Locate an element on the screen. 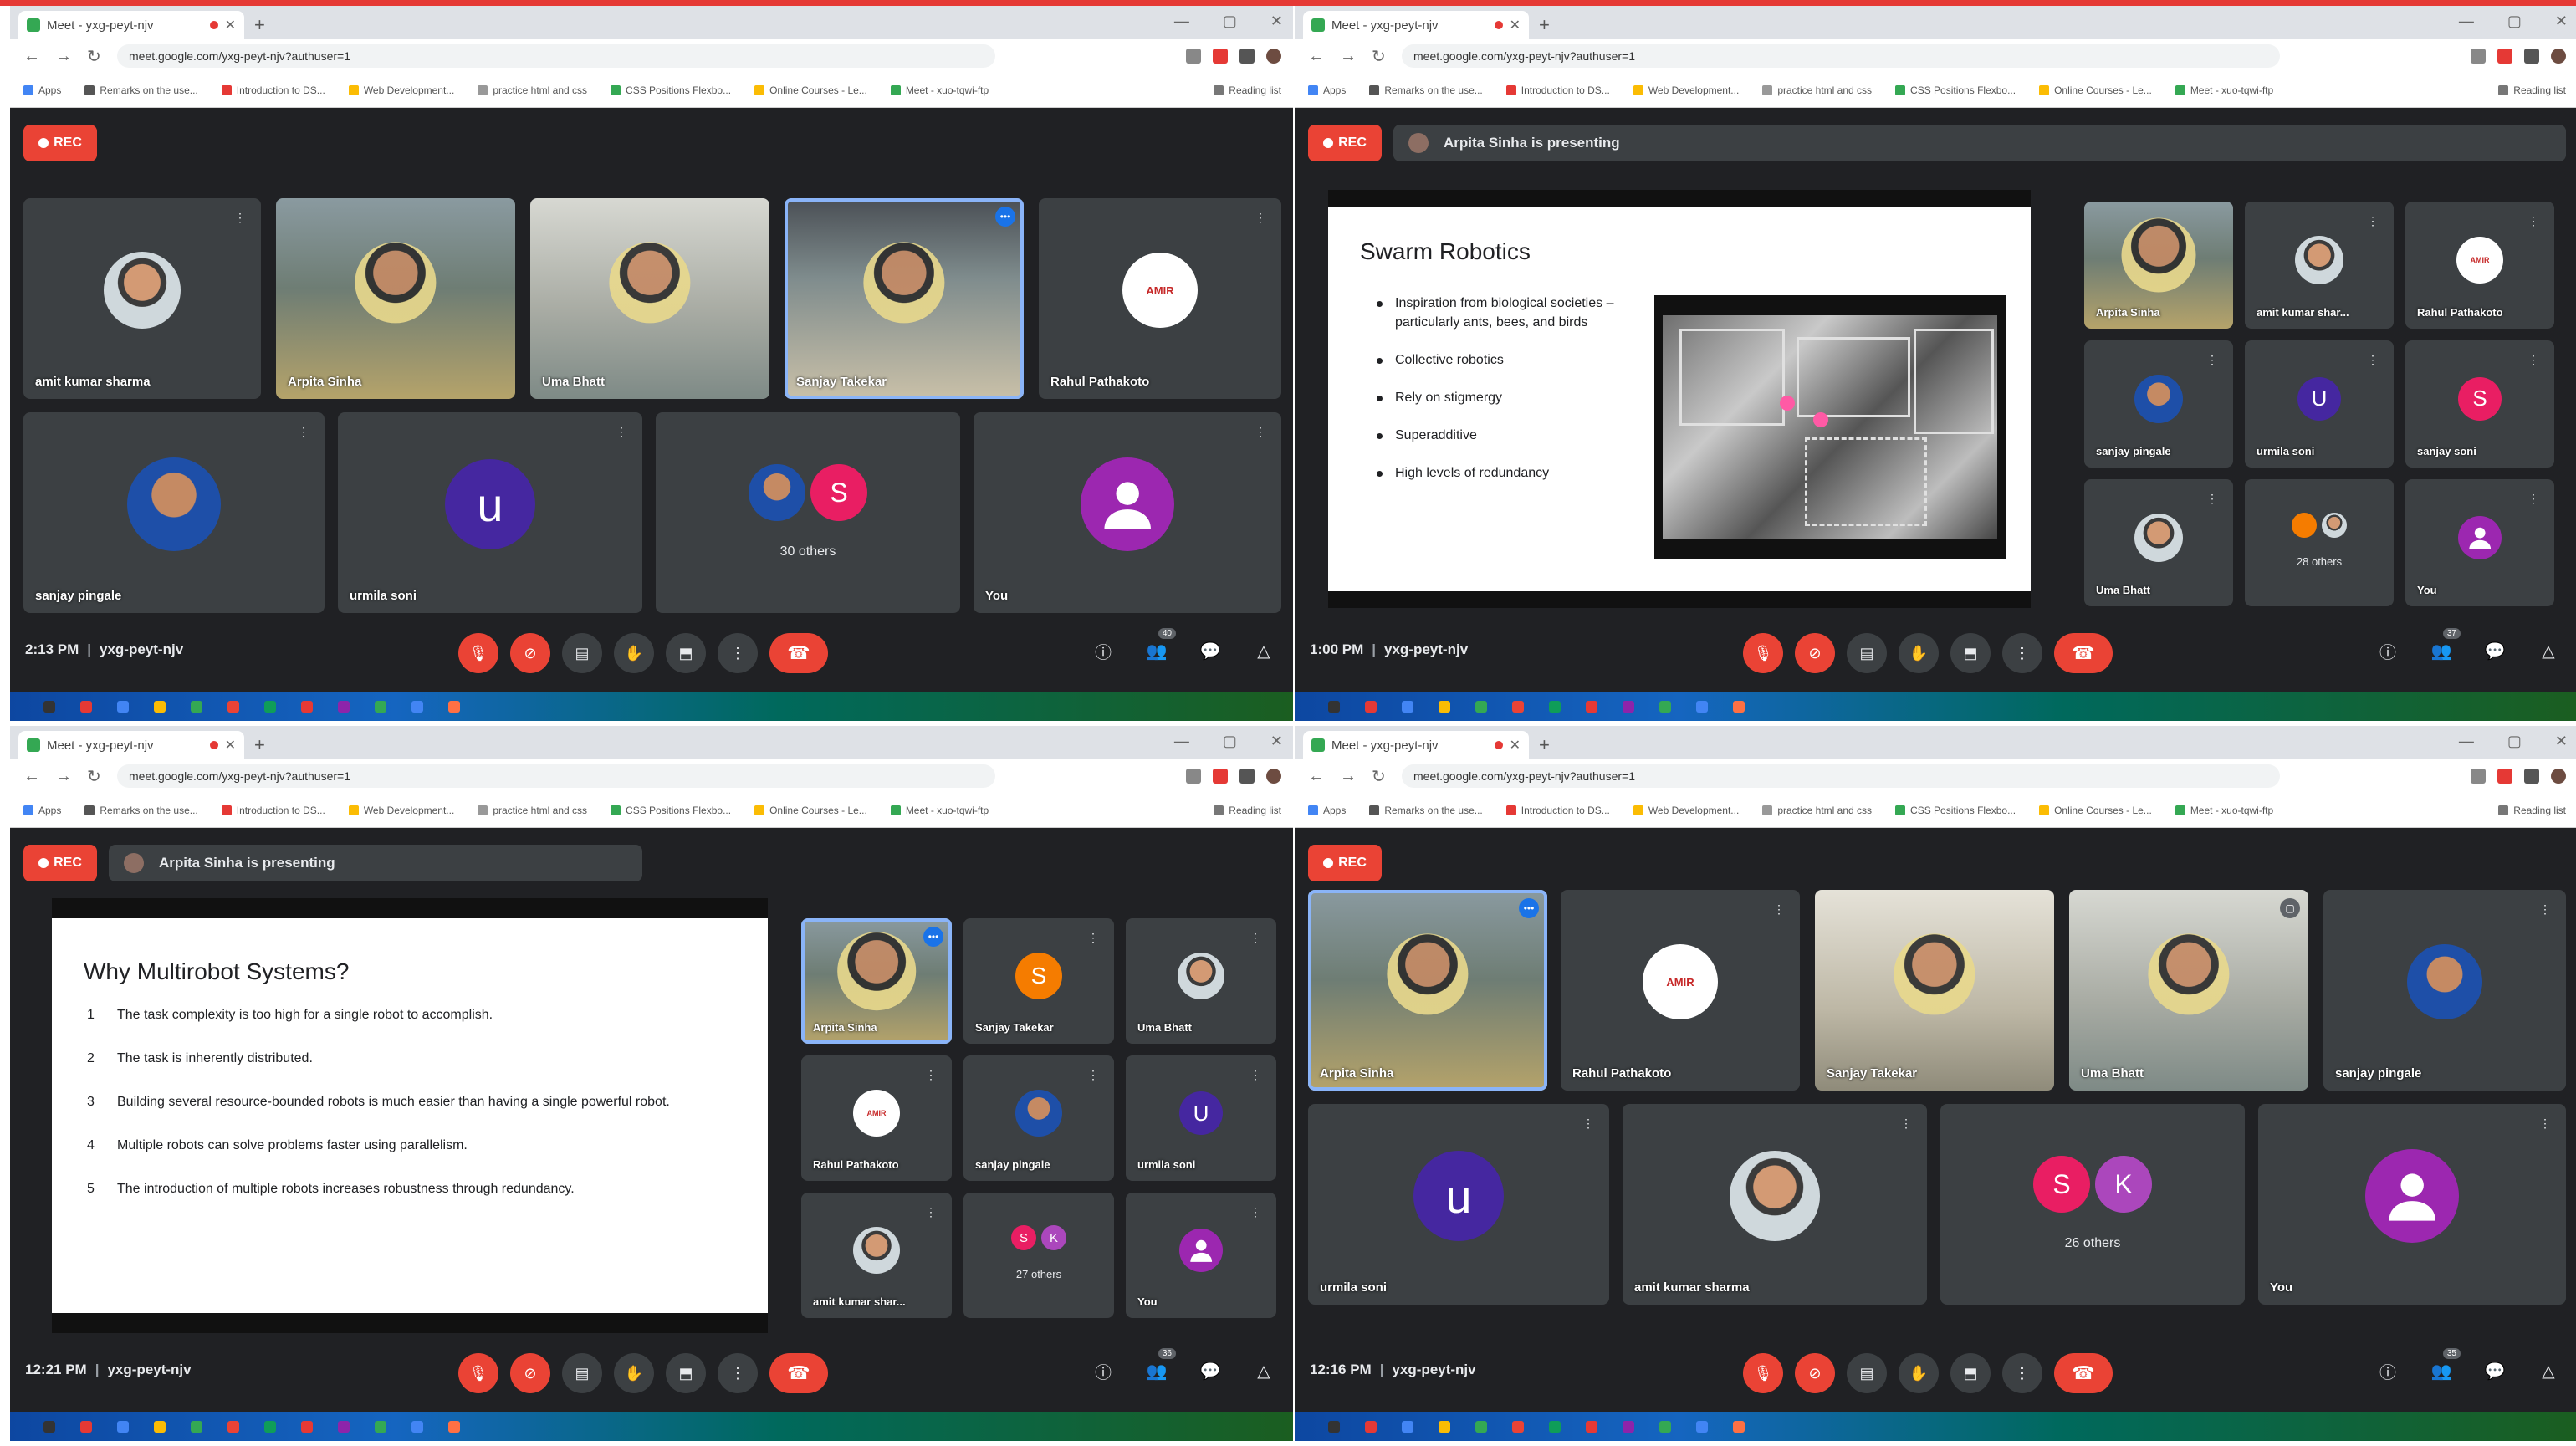  others-tile: 28 others is located at coordinates (2319, 542).